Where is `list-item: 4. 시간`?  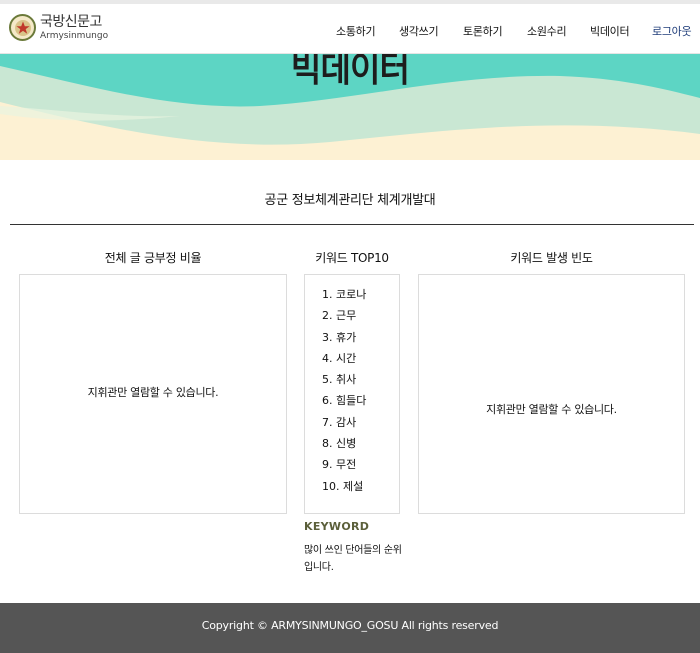 list-item: 4. 시간 is located at coordinates (339, 358).